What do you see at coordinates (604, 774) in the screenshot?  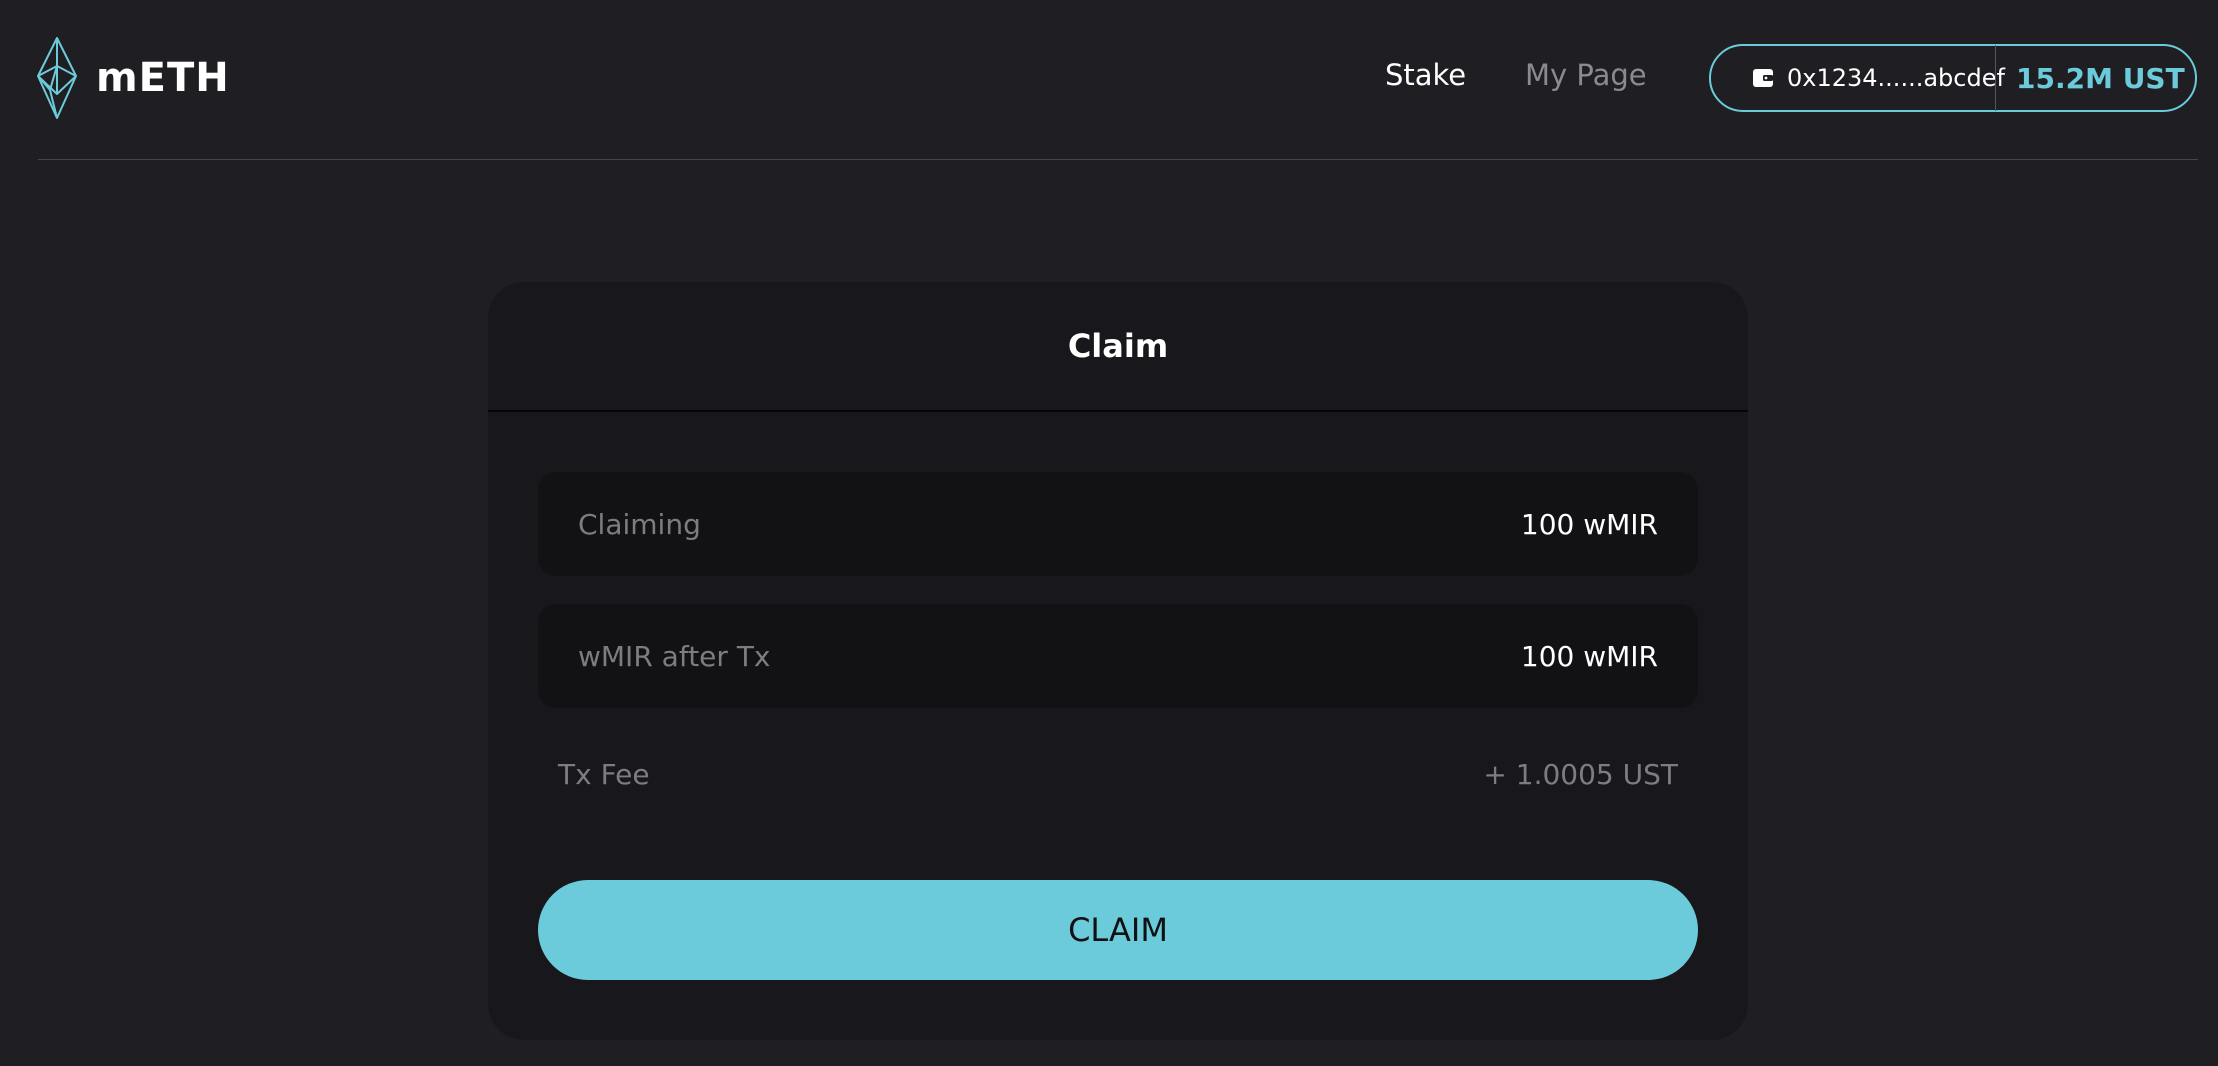 I see `tx-fee-label: Tx Fee` at bounding box center [604, 774].